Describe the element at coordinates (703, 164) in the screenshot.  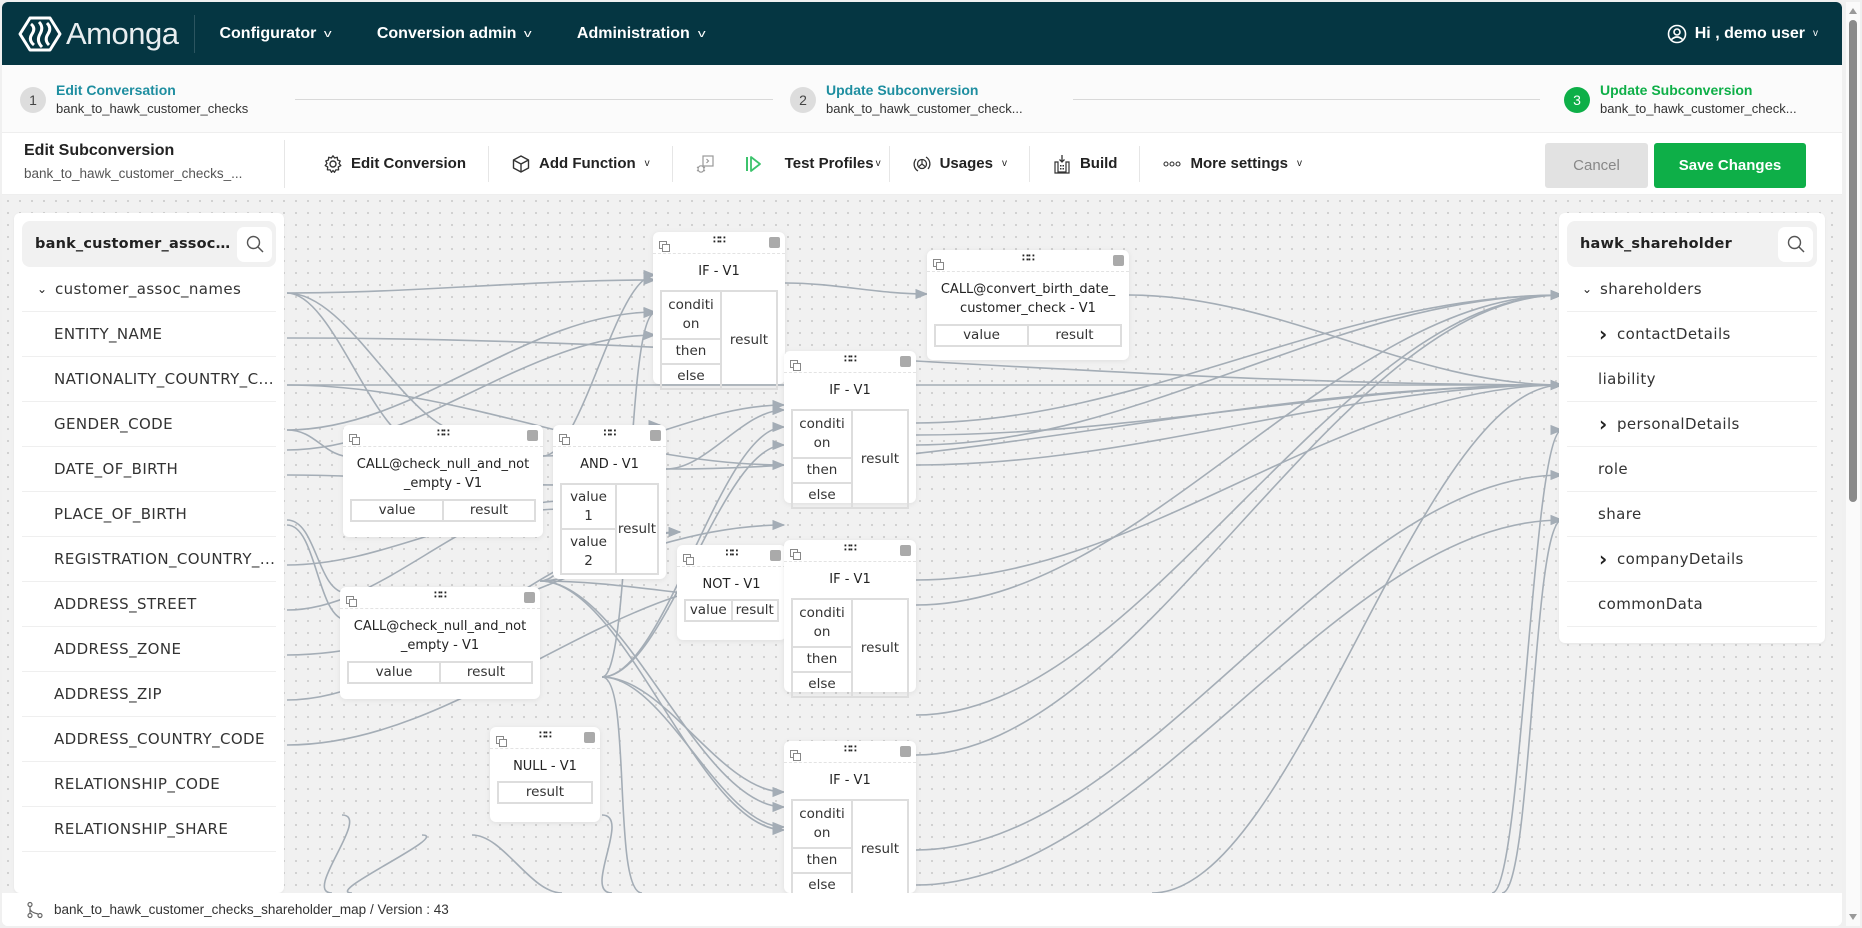
I see `debug-button` at that location.